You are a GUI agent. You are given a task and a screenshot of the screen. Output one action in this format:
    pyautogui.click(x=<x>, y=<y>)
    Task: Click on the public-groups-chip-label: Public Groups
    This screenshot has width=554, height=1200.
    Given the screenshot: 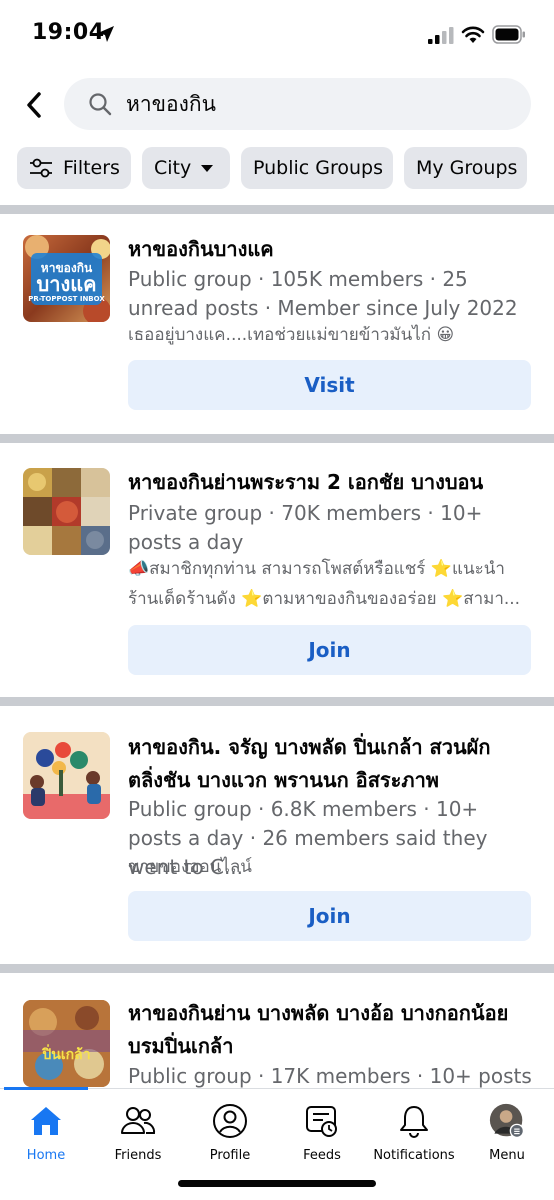 What is the action you would take?
    pyautogui.click(x=318, y=168)
    